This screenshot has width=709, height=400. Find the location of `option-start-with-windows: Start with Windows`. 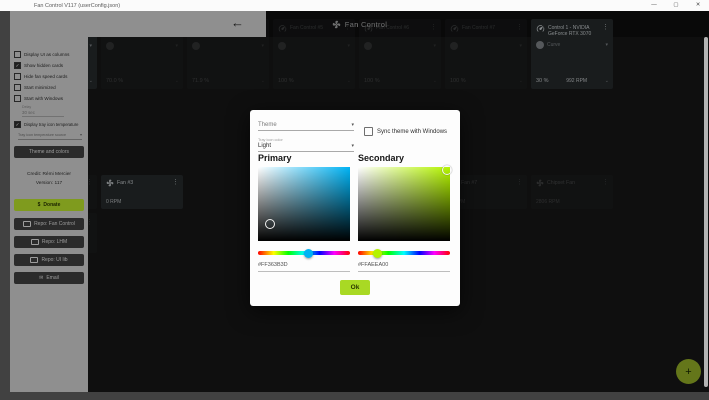

option-start-with-windows: Start with Windows is located at coordinates (49, 98).